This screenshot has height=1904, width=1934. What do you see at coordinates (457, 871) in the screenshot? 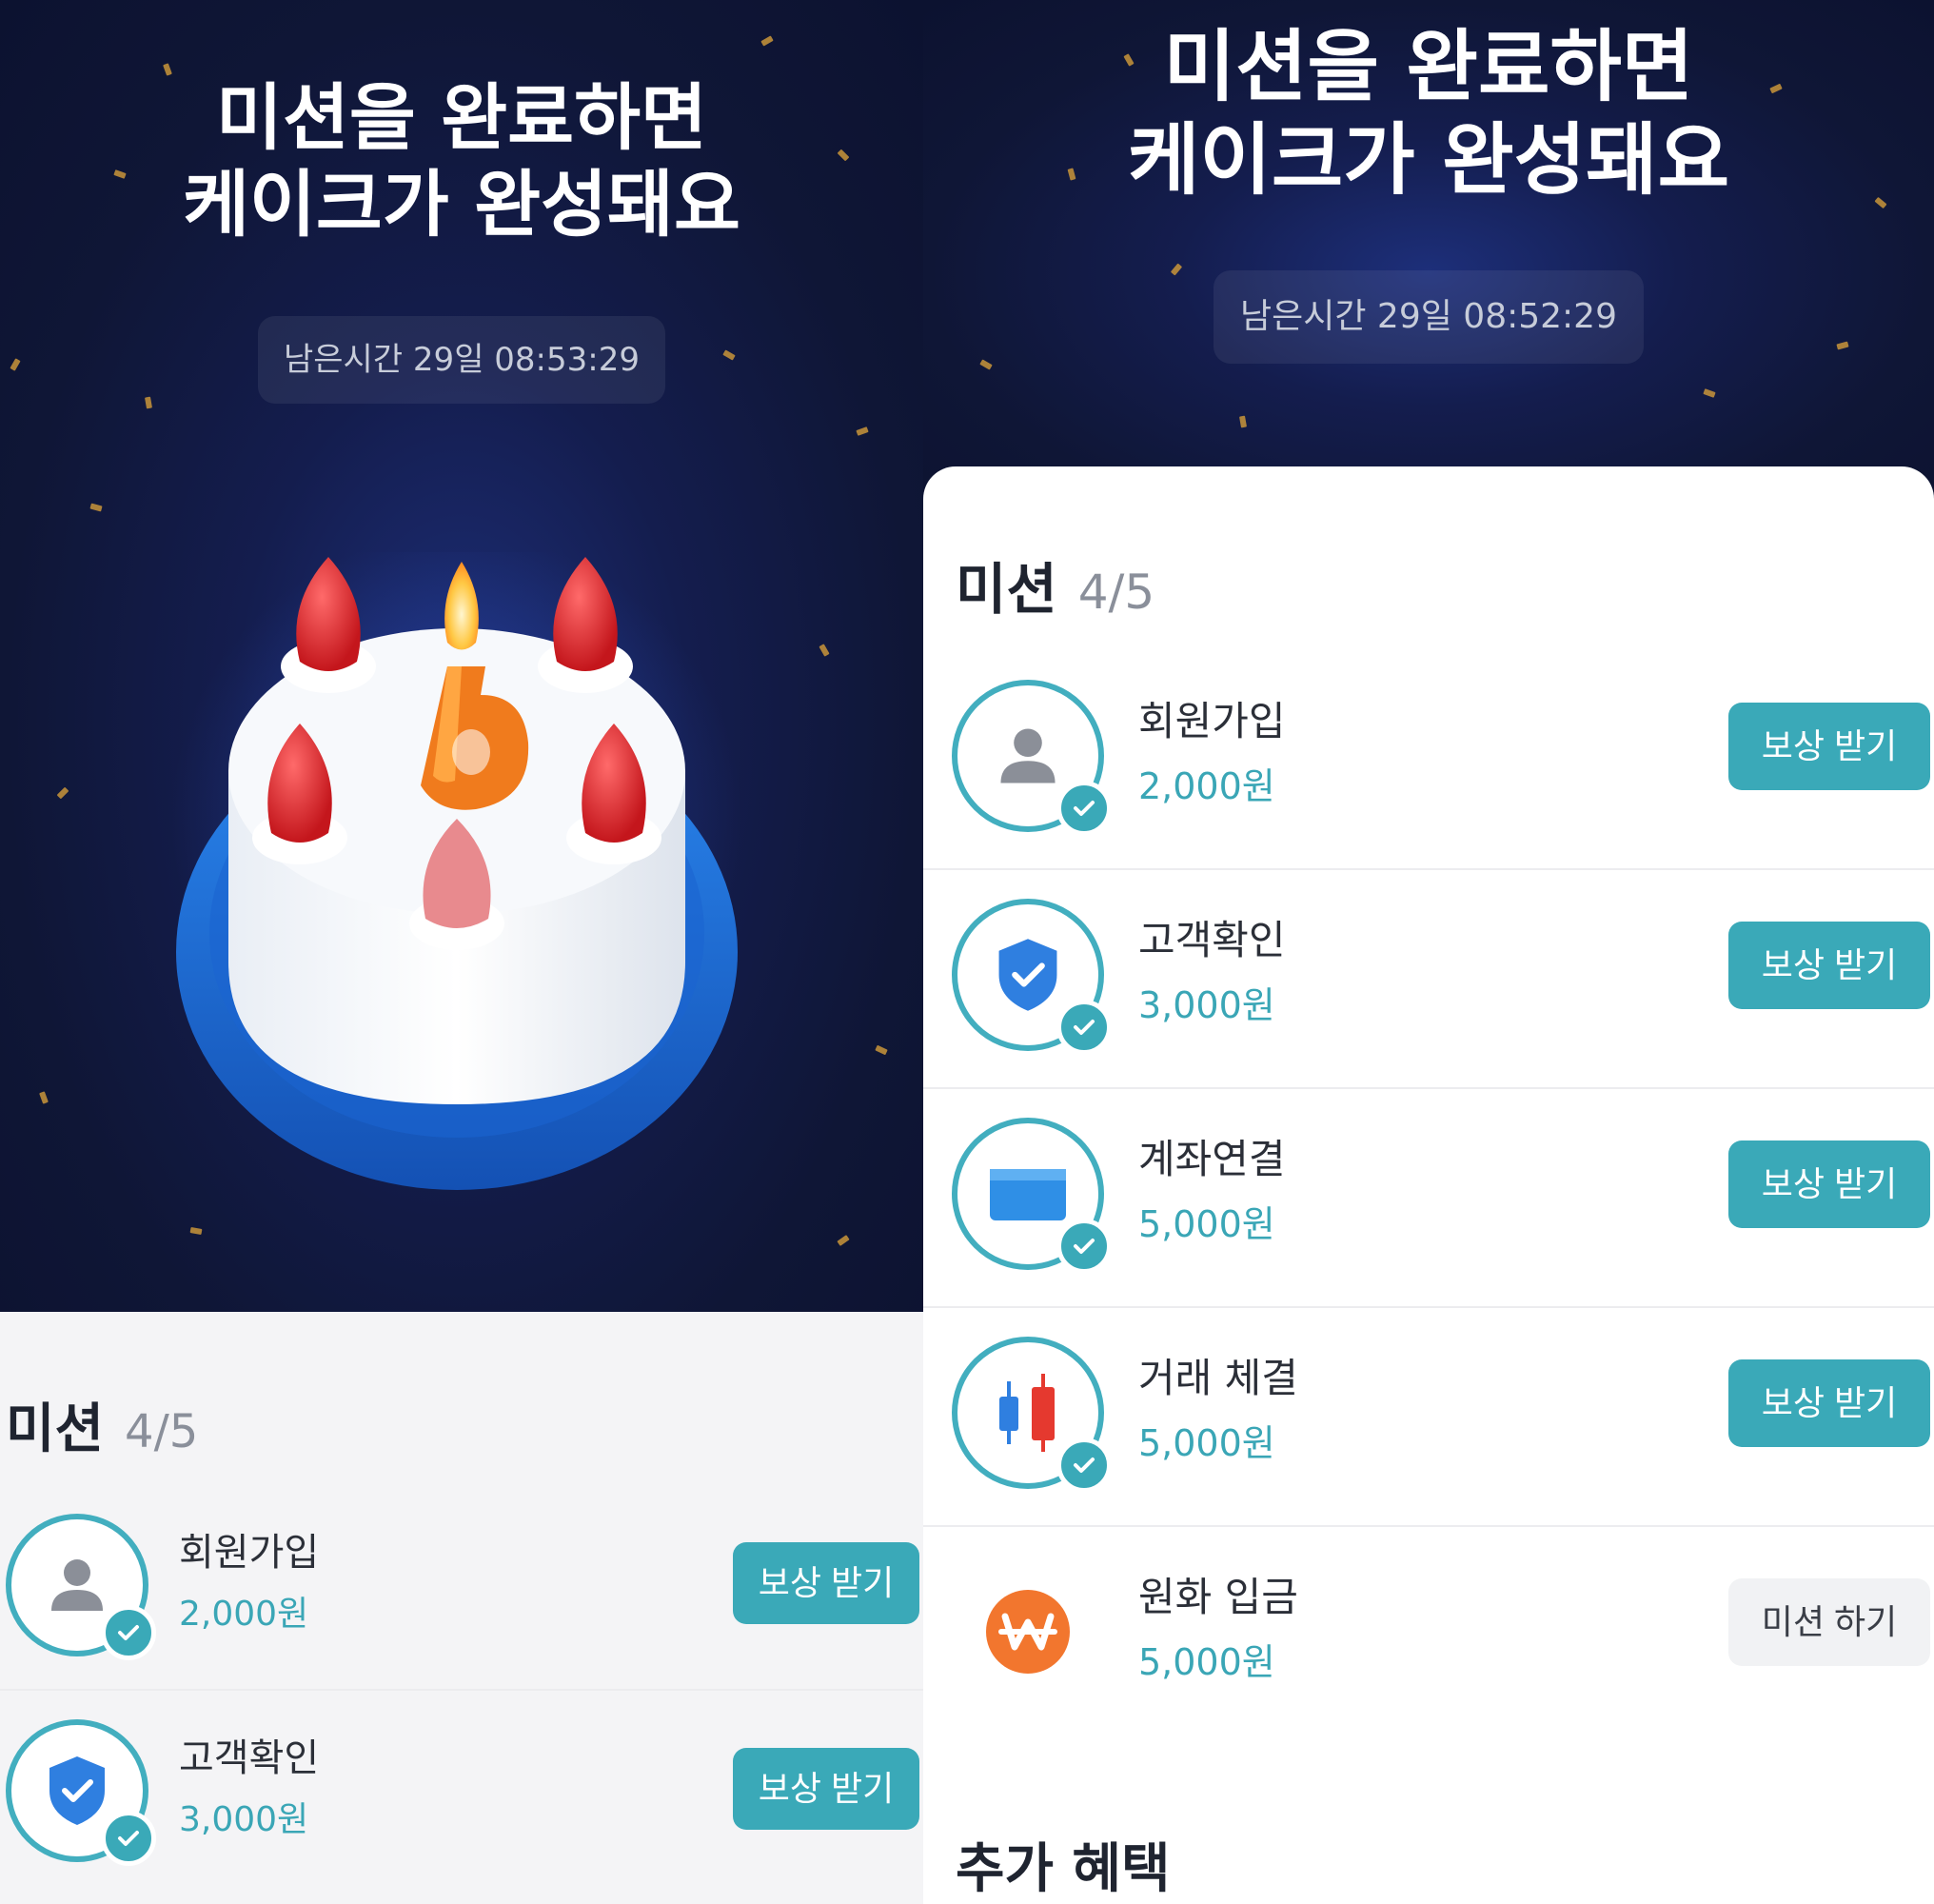
I see `cake-illustration` at bounding box center [457, 871].